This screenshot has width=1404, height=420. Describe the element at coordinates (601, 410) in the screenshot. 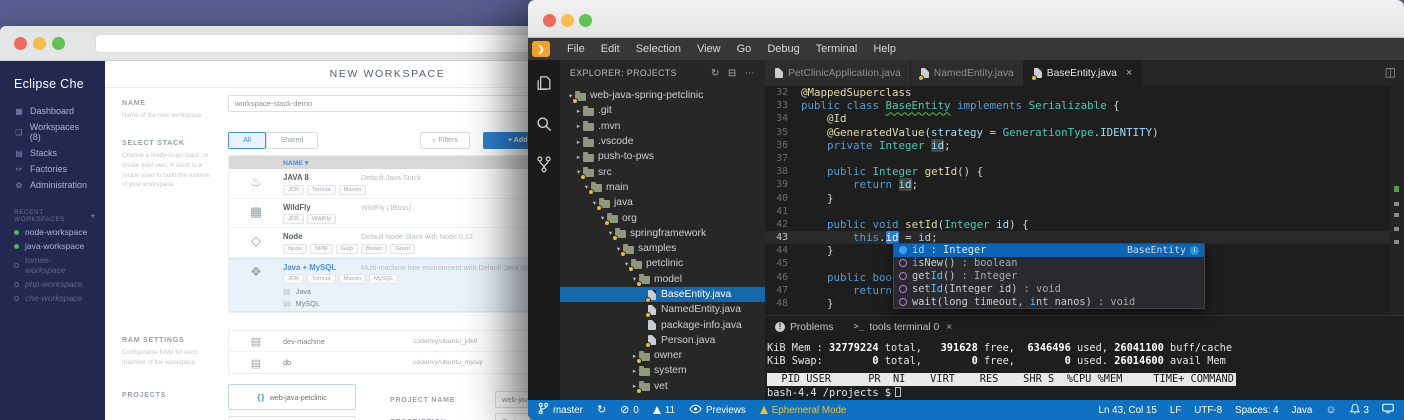

I see `status-item-sync: ↻` at that location.